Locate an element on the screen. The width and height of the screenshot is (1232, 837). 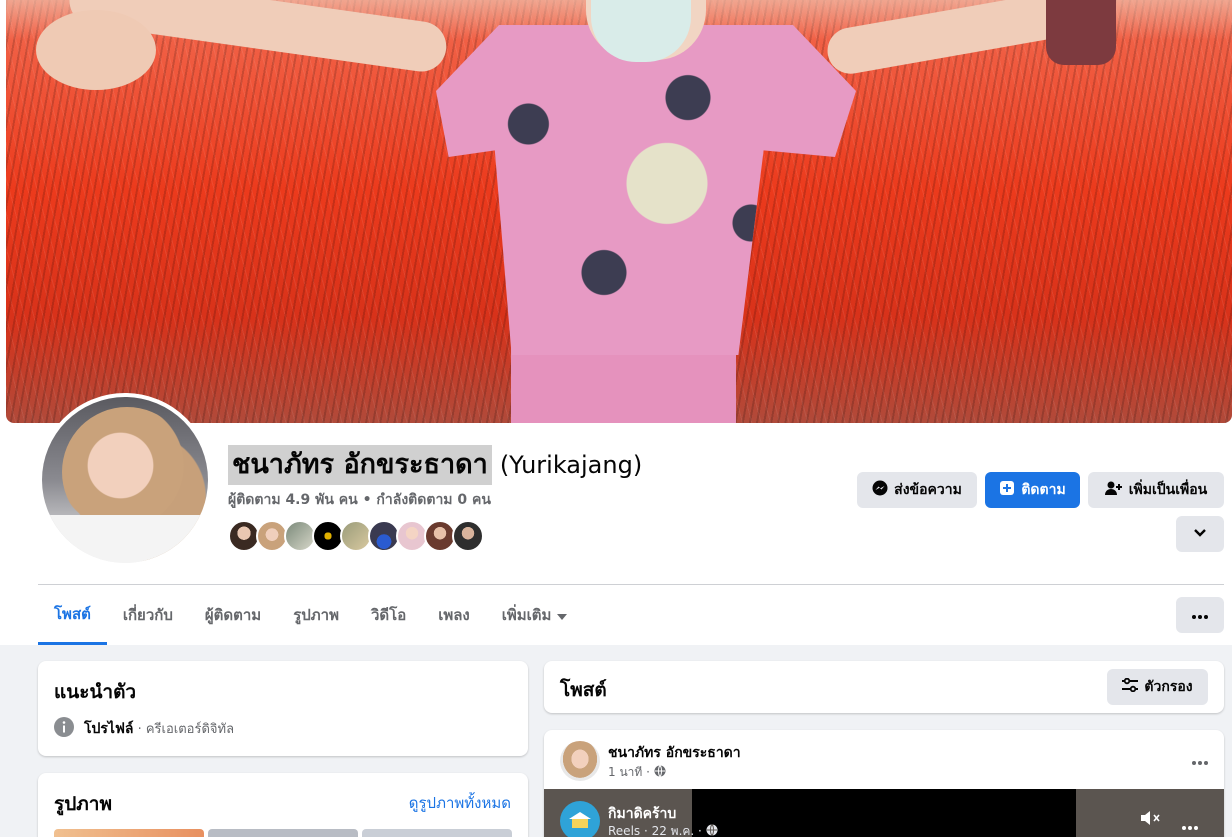
add-friend-button-label: เพิ่มเป็นเพื่อน is located at coordinates (1168, 490).